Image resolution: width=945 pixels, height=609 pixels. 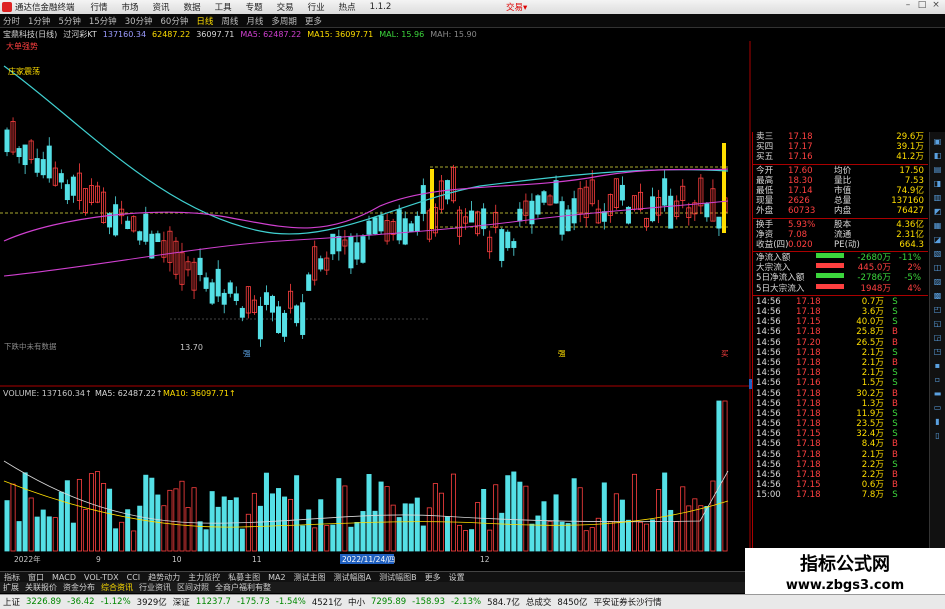 What do you see at coordinates (938, 407) in the screenshot?
I see `tool-icon-20: ▭` at bounding box center [938, 407].